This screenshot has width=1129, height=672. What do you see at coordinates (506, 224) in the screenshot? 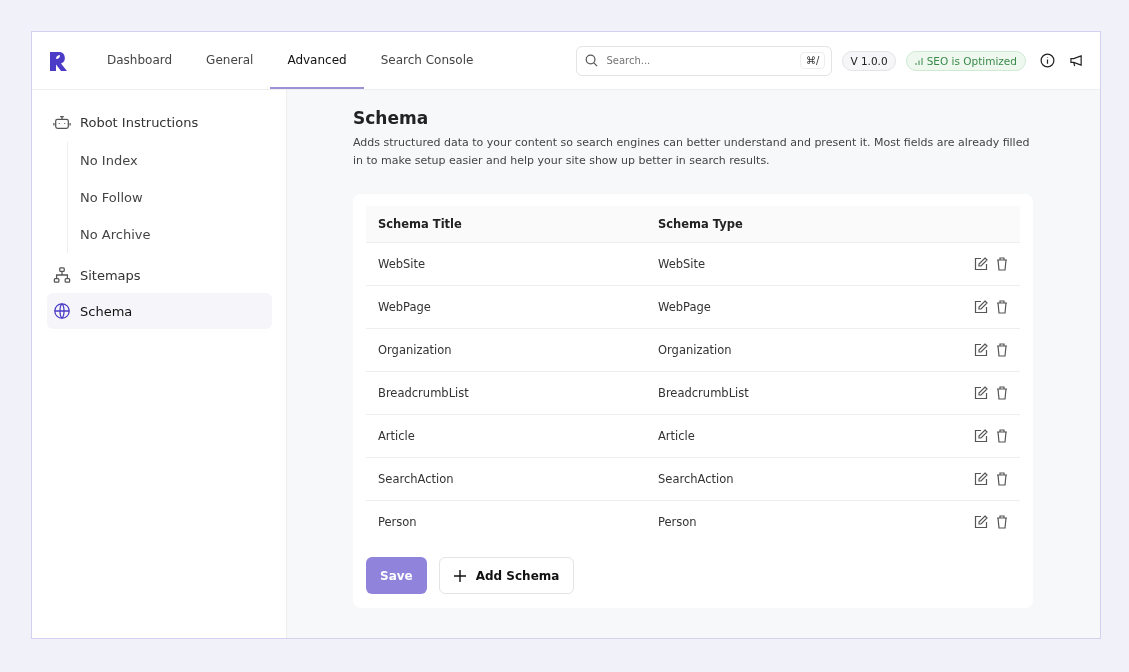
I see `column-header: Schema Title` at bounding box center [506, 224].